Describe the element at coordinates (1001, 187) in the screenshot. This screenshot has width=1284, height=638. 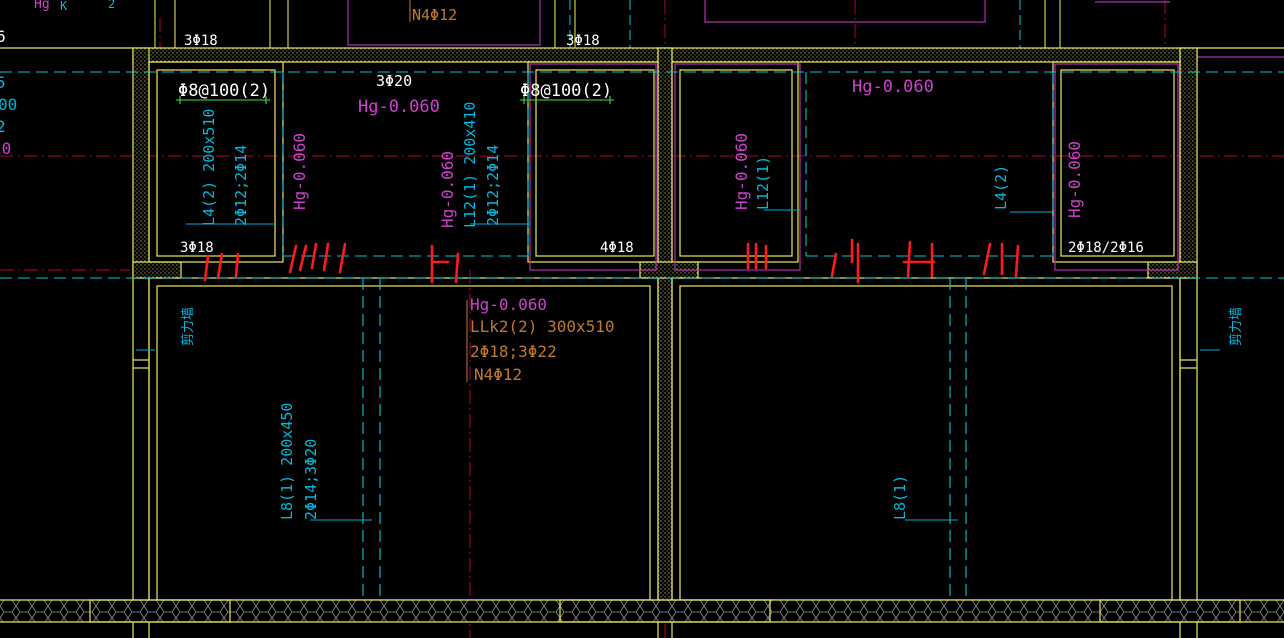
I see `l4-right-label: L4(2)` at that location.